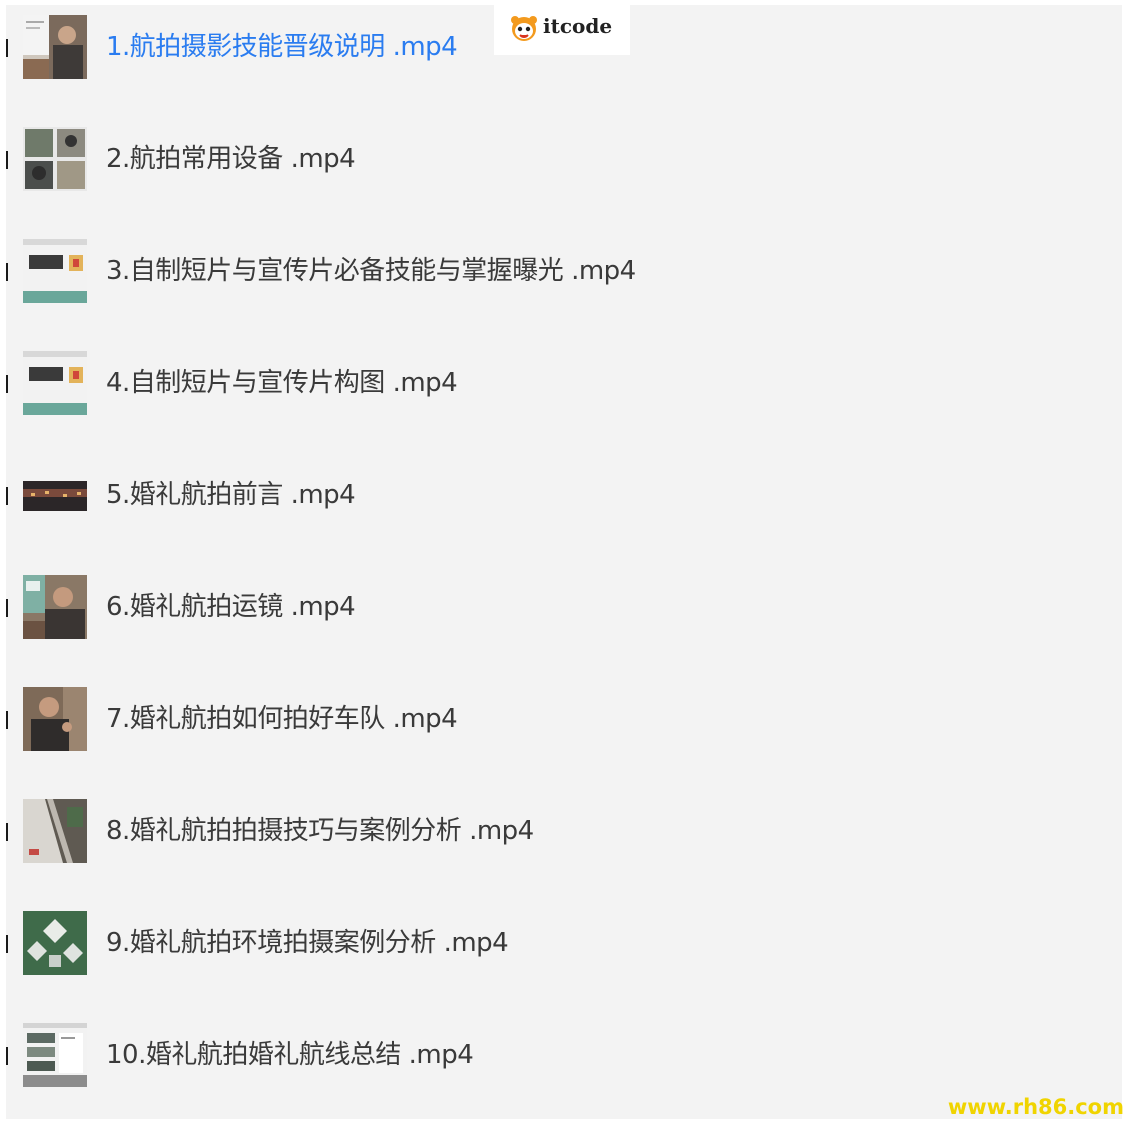 The width and height of the screenshot is (1126, 1124). Describe the element at coordinates (282, 719) in the screenshot. I see `file-name: 7.婚礼航拍如何拍好车队 .mp4` at that location.